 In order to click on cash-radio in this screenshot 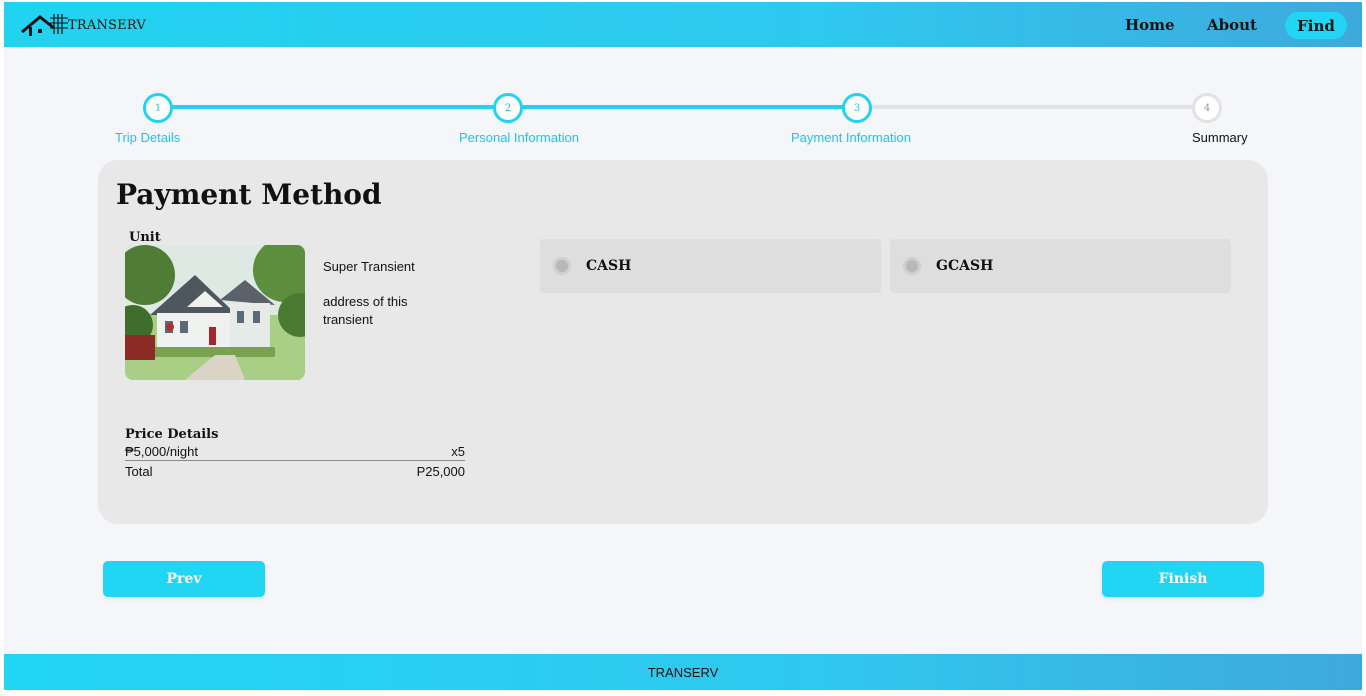, I will do `click(562, 266)`.